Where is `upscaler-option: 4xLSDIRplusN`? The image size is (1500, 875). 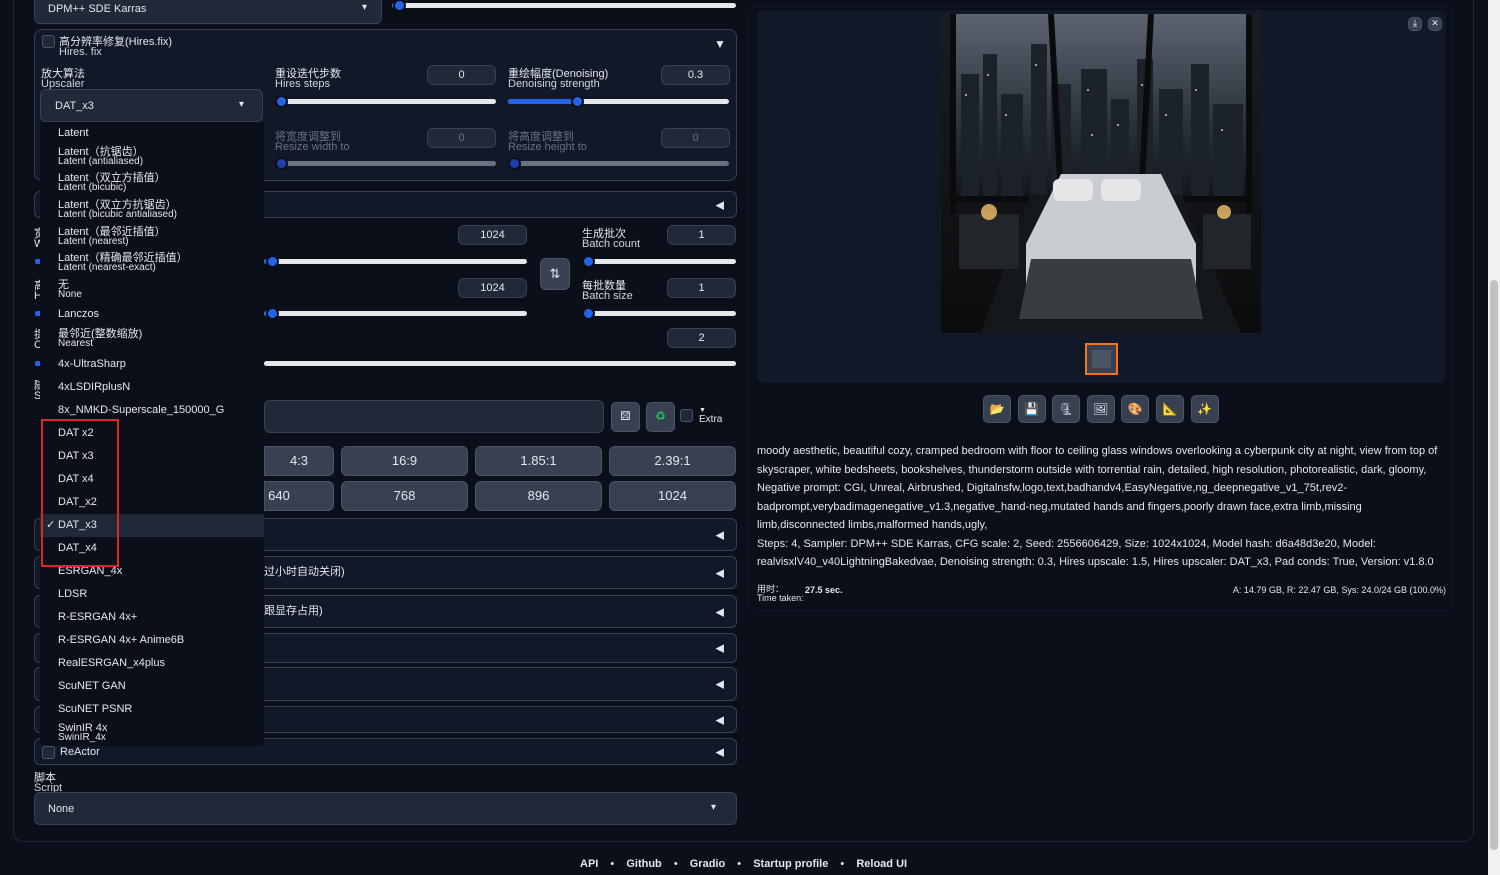 upscaler-option: 4xLSDIRplusN is located at coordinates (94, 387).